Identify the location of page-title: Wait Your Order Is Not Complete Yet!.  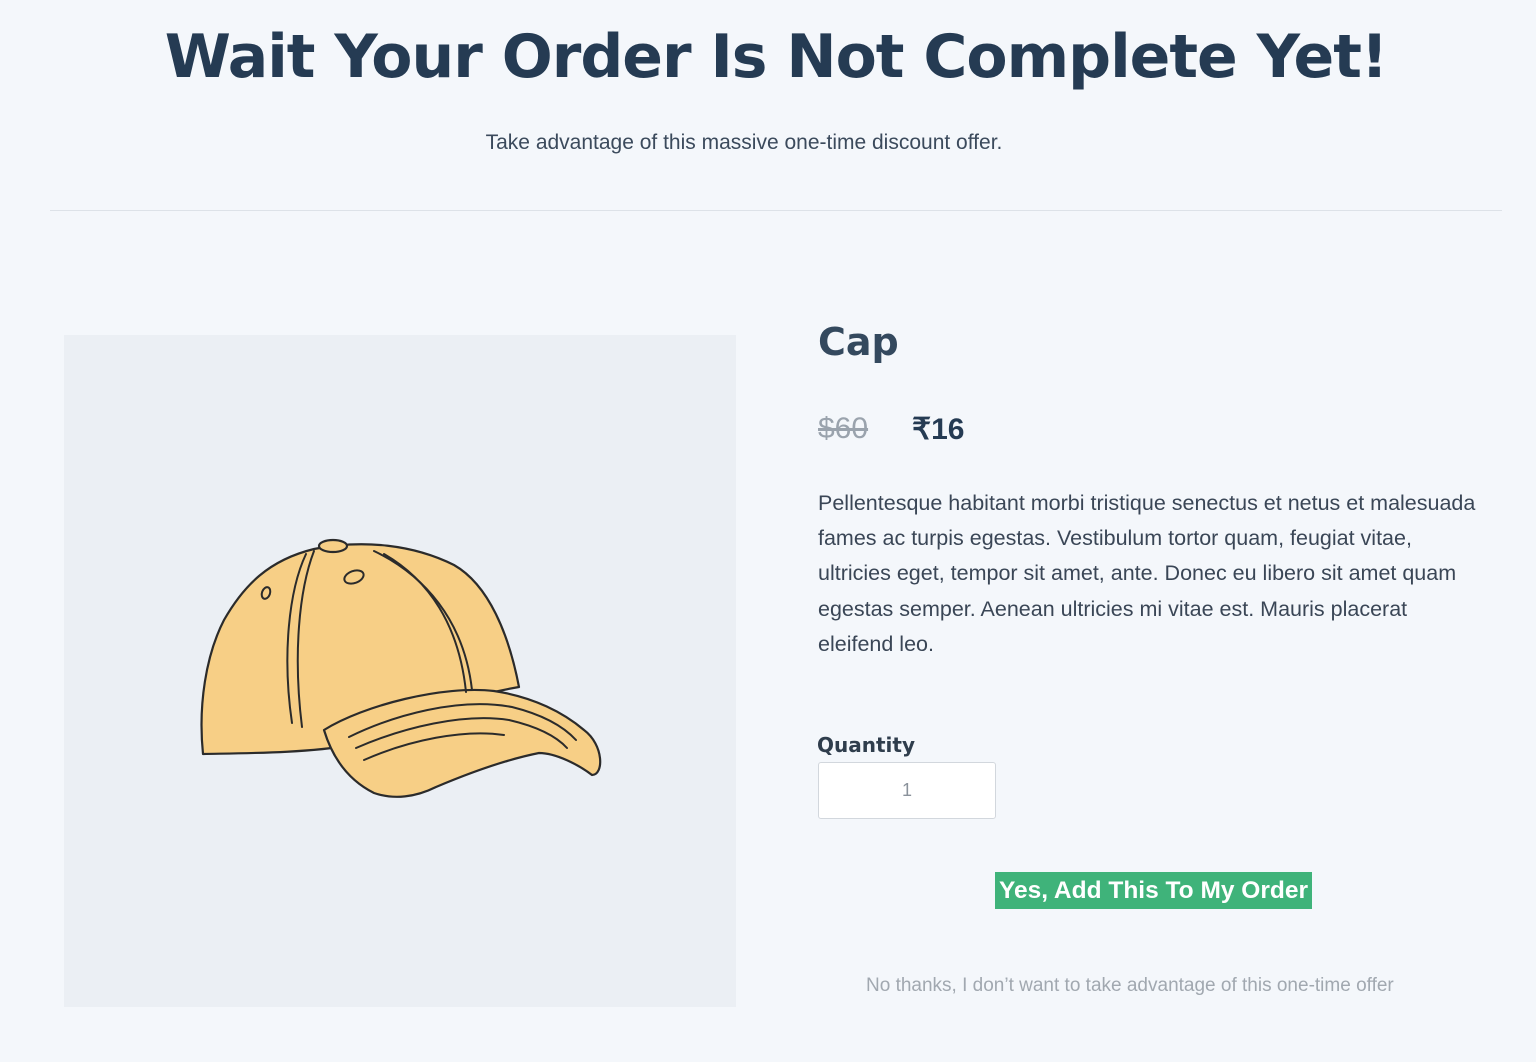
(776, 57).